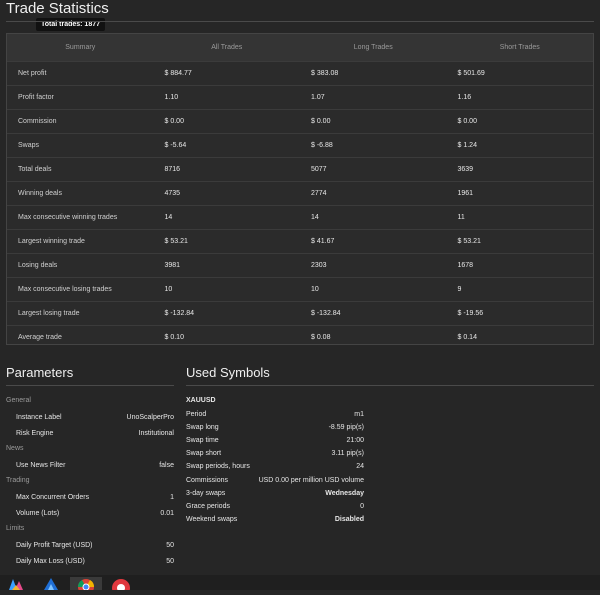  Describe the element at coordinates (355, 440) in the screenshot. I see `symbol-property-value: 21:00` at that location.